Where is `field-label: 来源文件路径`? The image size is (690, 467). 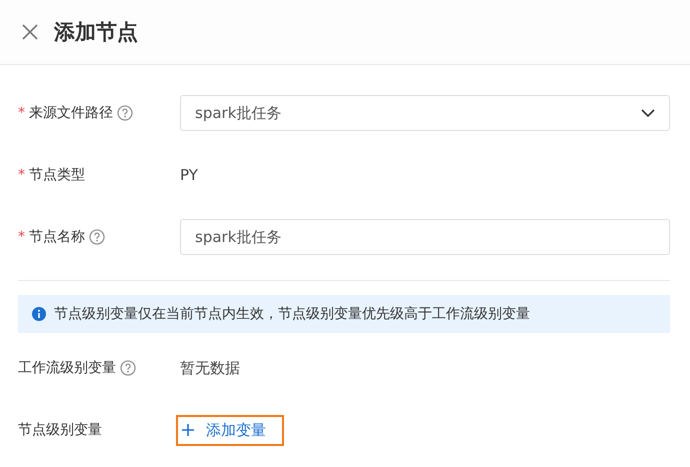
field-label: 来源文件路径 is located at coordinates (71, 113).